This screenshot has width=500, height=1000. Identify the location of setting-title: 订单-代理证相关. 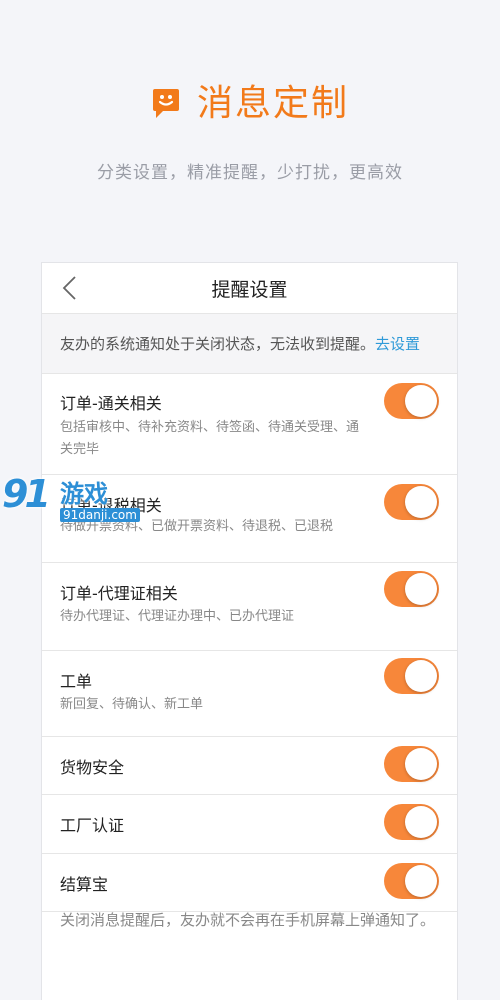
(119, 593).